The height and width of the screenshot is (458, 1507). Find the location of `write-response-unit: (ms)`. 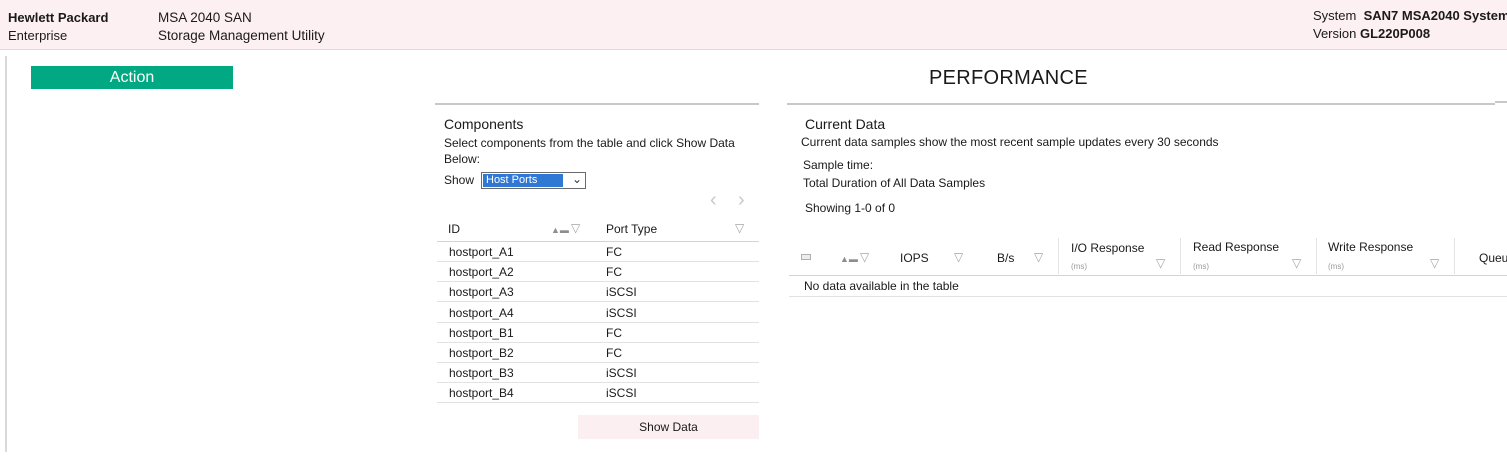

write-response-unit: (ms) is located at coordinates (1336, 266).